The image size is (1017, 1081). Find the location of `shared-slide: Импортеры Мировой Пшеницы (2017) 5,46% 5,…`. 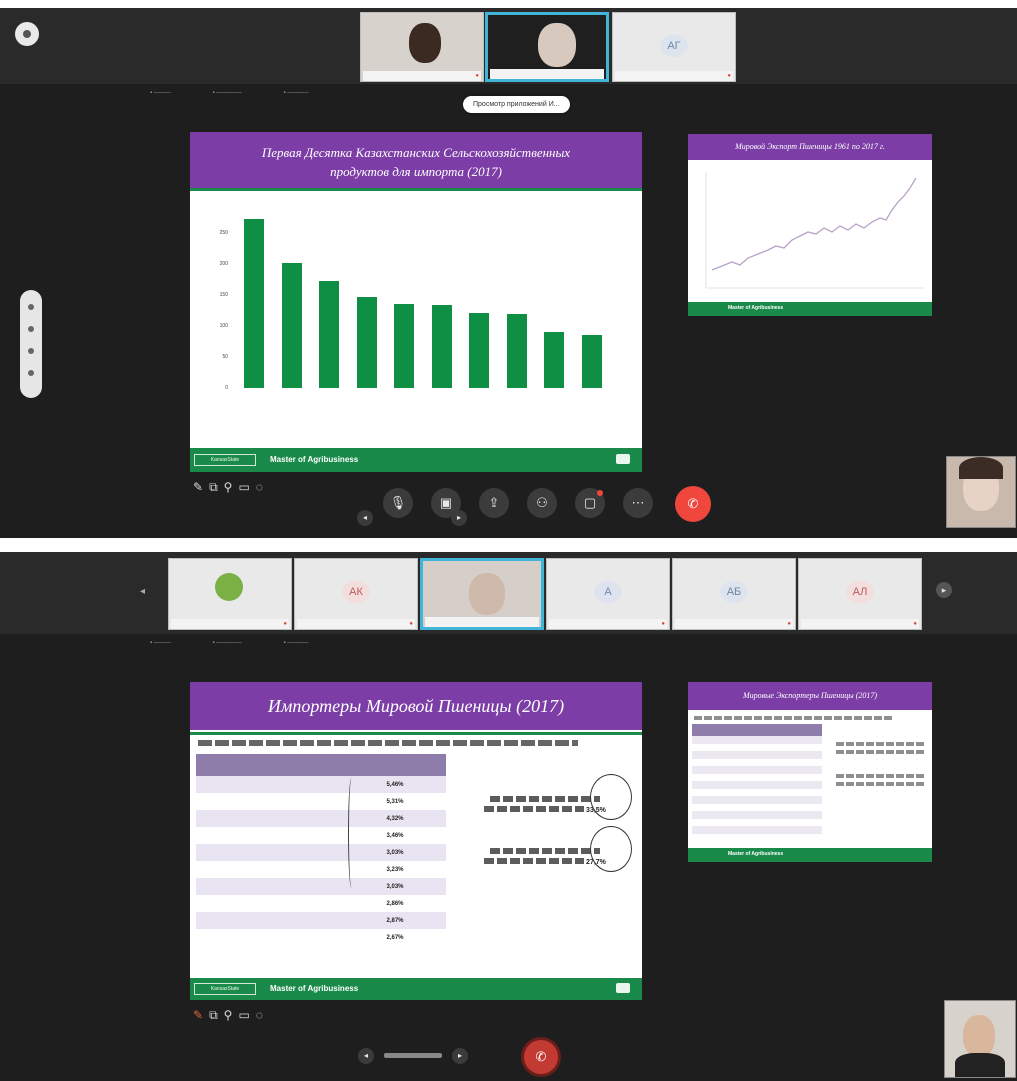

shared-slide: Импортеры Мировой Пшеницы (2017) 5,46% 5,… is located at coordinates (416, 841).